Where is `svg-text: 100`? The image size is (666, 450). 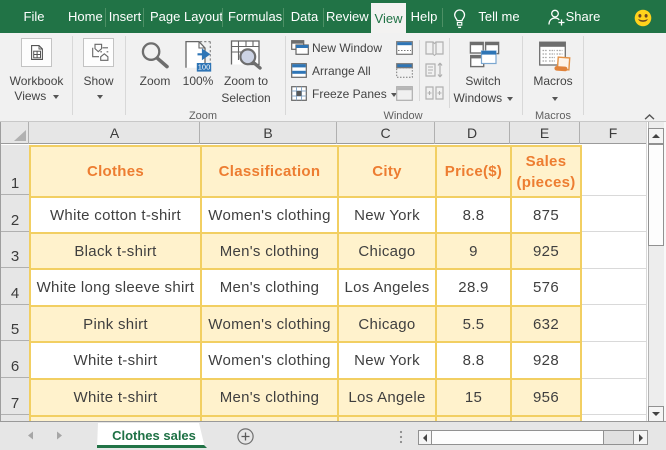
svg-text: 100 is located at coordinates (204, 67).